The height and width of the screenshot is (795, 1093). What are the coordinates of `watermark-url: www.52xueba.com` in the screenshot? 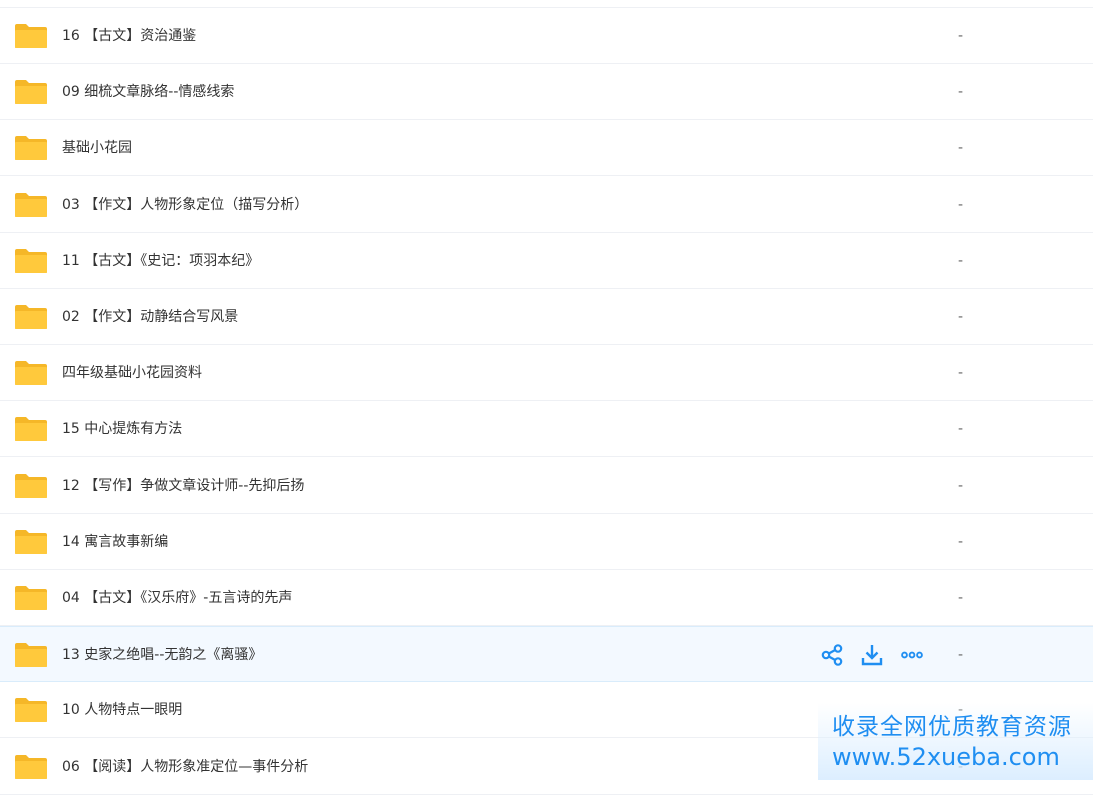 It's located at (946, 757).